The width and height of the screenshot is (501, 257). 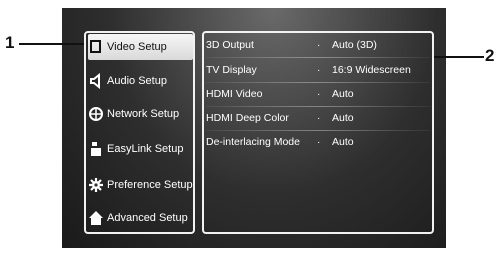 I want to click on setting-value: Auto (3D), so click(x=354, y=45).